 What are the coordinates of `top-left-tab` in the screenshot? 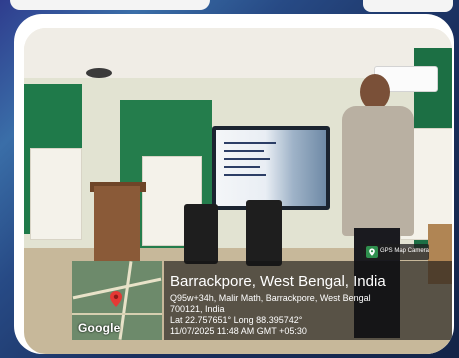 It's located at (110, 5).